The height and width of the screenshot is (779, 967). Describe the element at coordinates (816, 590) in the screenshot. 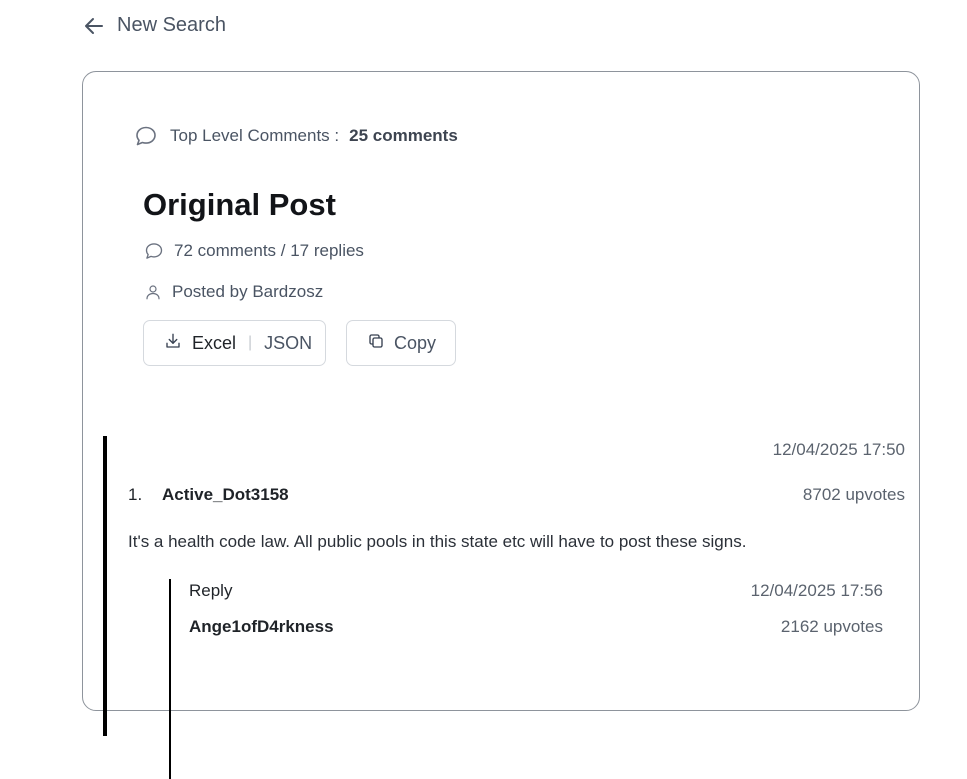

I see `reply-timestamp: 12/04/2025 17:56` at that location.